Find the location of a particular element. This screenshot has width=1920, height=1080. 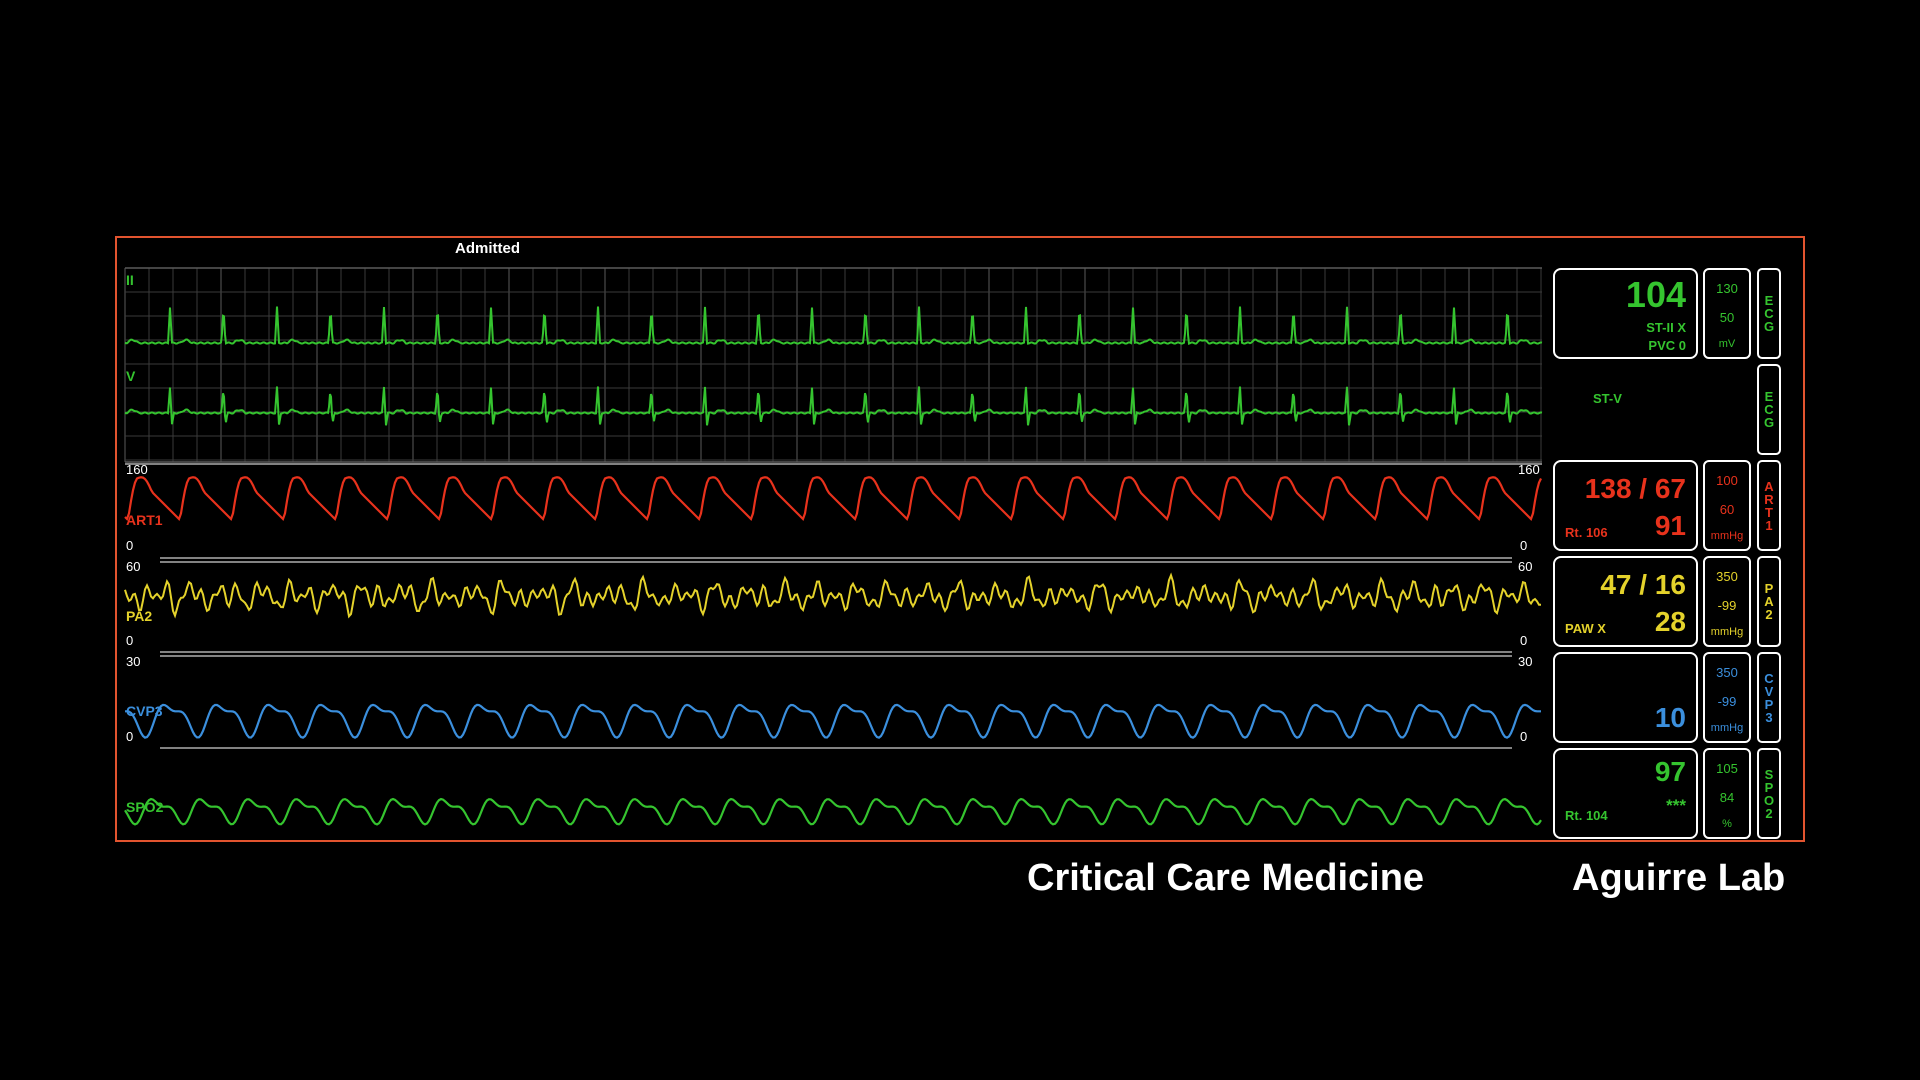

cvp-limit-high: 350 is located at coordinates (1727, 672).